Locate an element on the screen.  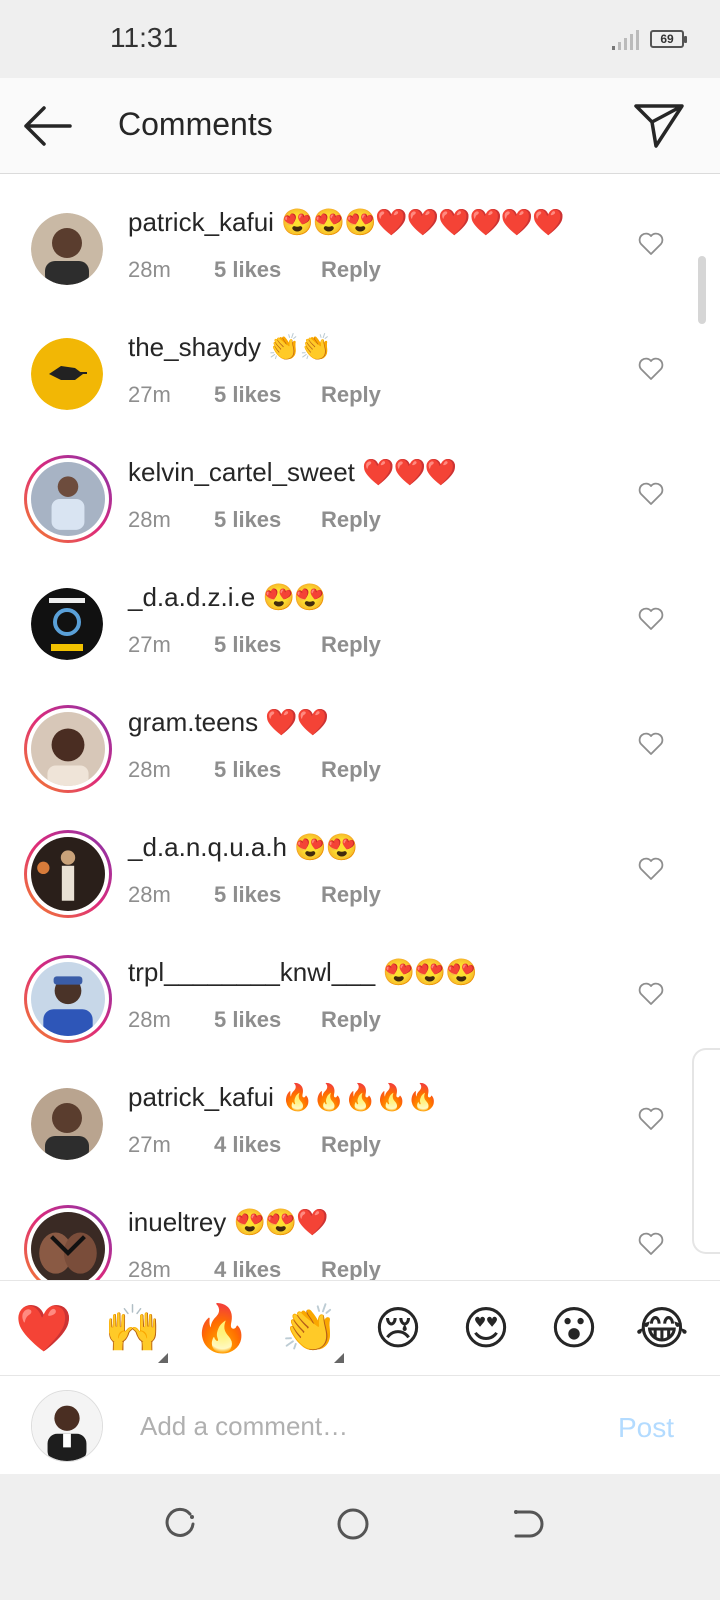
reaction-fire: 🔥 is located at coordinates (222, 1328).